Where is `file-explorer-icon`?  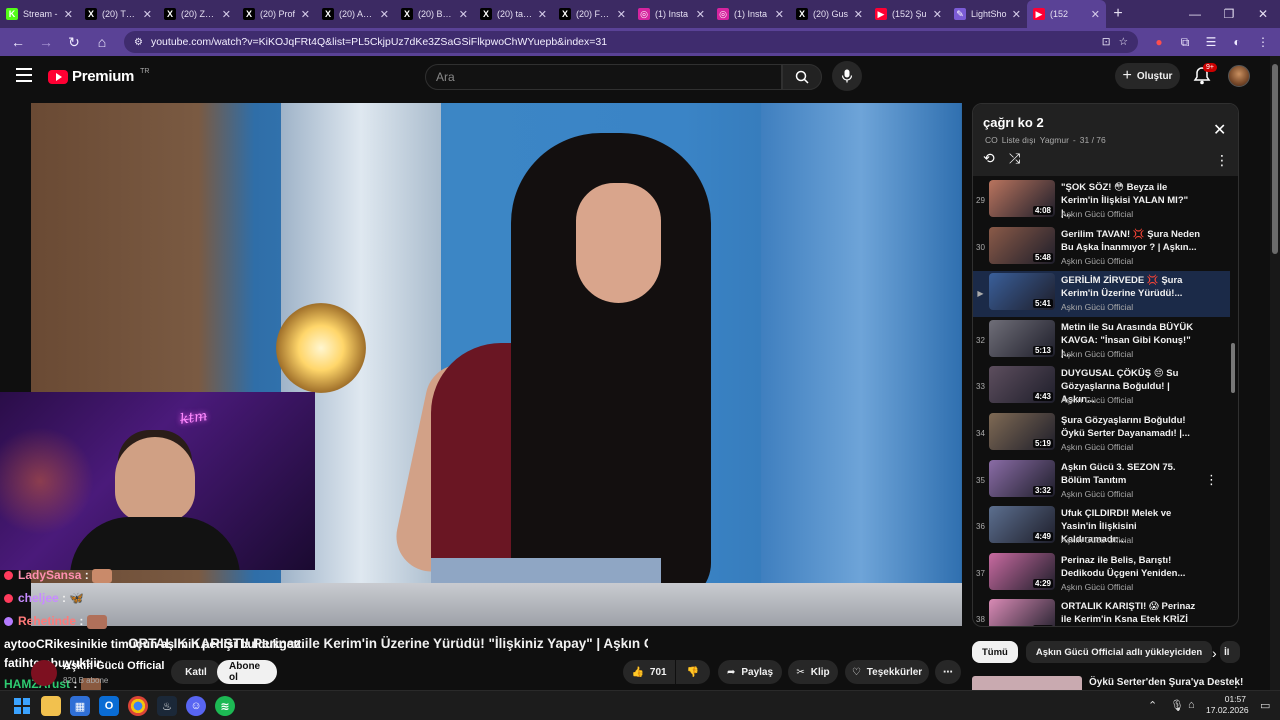
file-explorer-icon is located at coordinates (51, 706).